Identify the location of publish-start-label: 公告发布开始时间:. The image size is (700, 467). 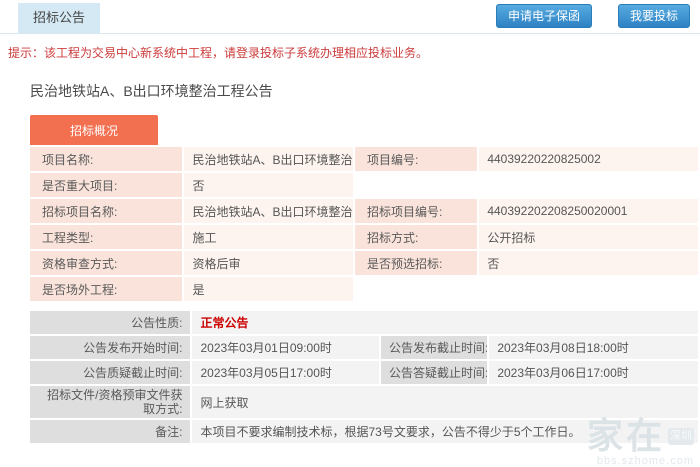
(110, 347).